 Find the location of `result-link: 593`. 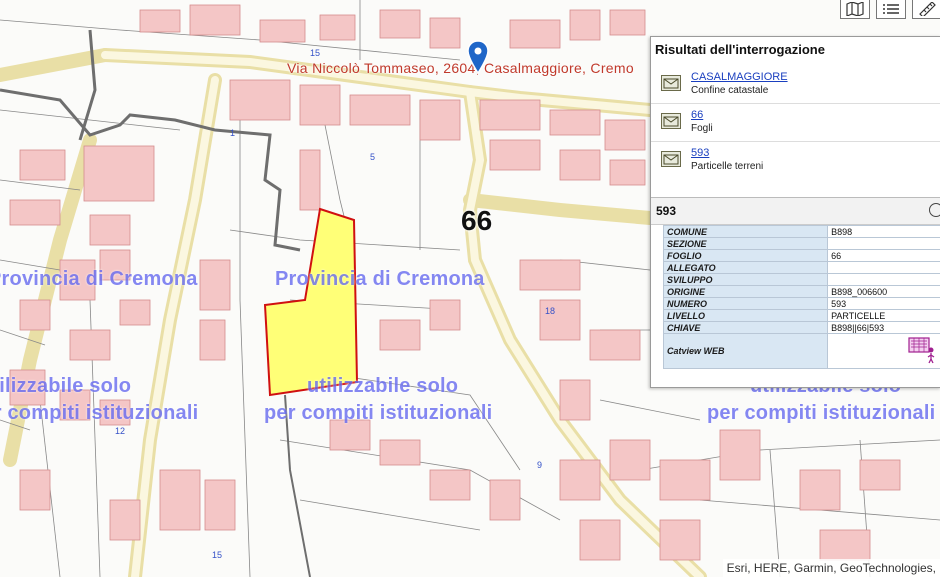

result-link: 593 is located at coordinates (700, 153).